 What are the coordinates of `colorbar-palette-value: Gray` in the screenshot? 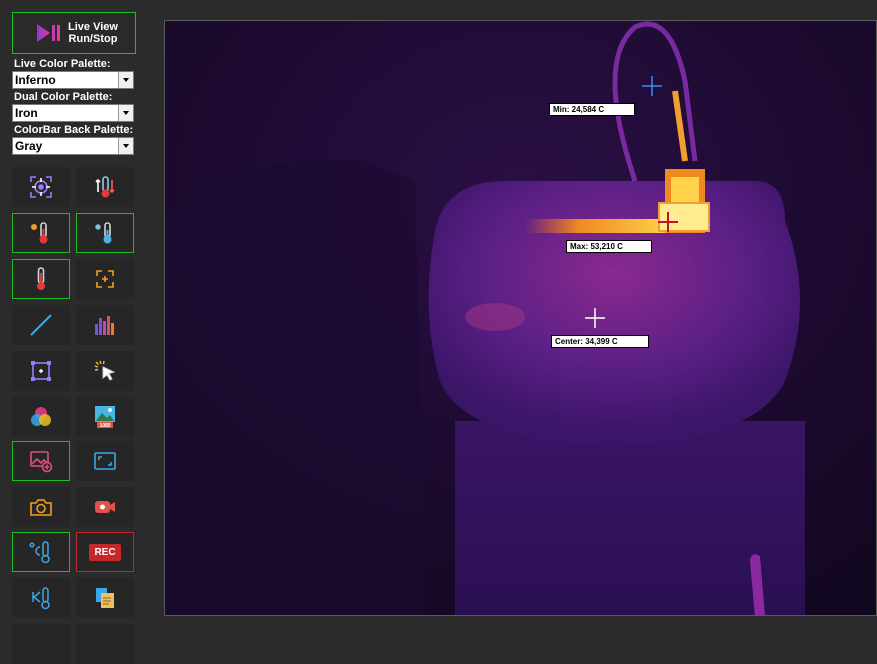 It's located at (29, 146).